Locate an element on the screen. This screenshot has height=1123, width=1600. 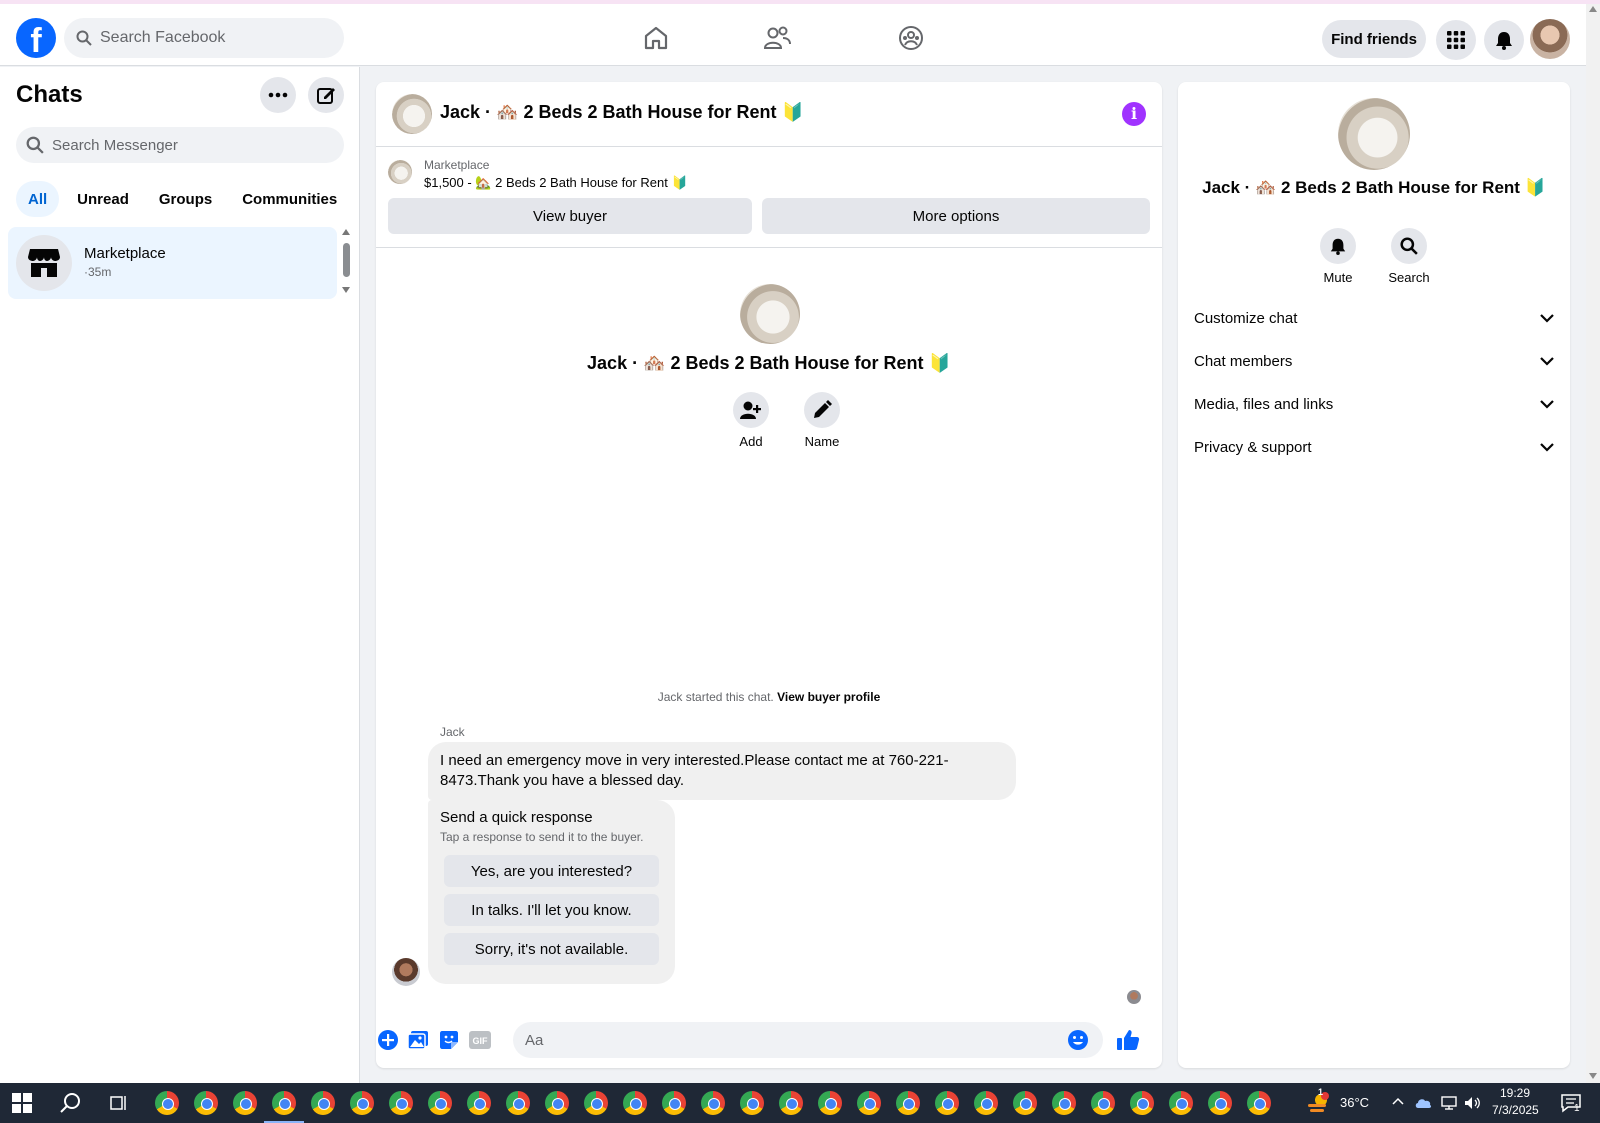
thumbs-up-icon is located at coordinates (1128, 1040).